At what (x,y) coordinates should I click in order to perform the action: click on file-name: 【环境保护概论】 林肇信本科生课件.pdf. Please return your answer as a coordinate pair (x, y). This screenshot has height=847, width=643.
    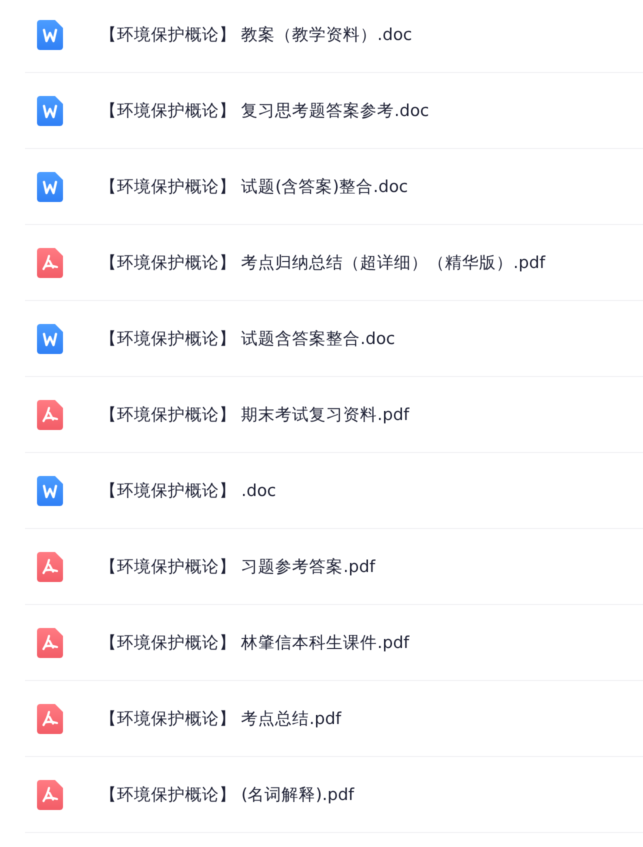
    Looking at the image, I should click on (255, 643).